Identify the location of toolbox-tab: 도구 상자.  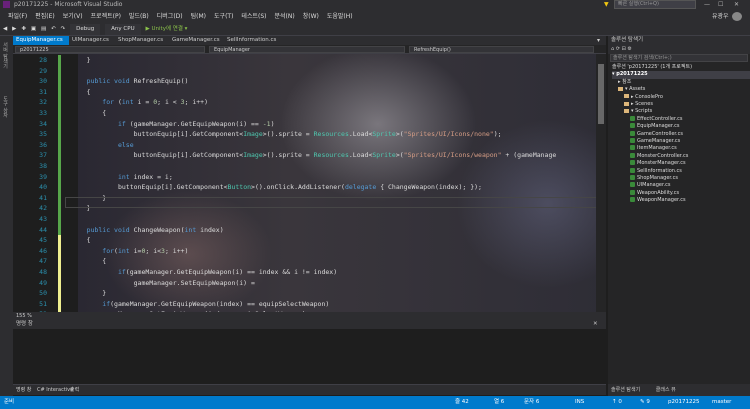
(5, 107).